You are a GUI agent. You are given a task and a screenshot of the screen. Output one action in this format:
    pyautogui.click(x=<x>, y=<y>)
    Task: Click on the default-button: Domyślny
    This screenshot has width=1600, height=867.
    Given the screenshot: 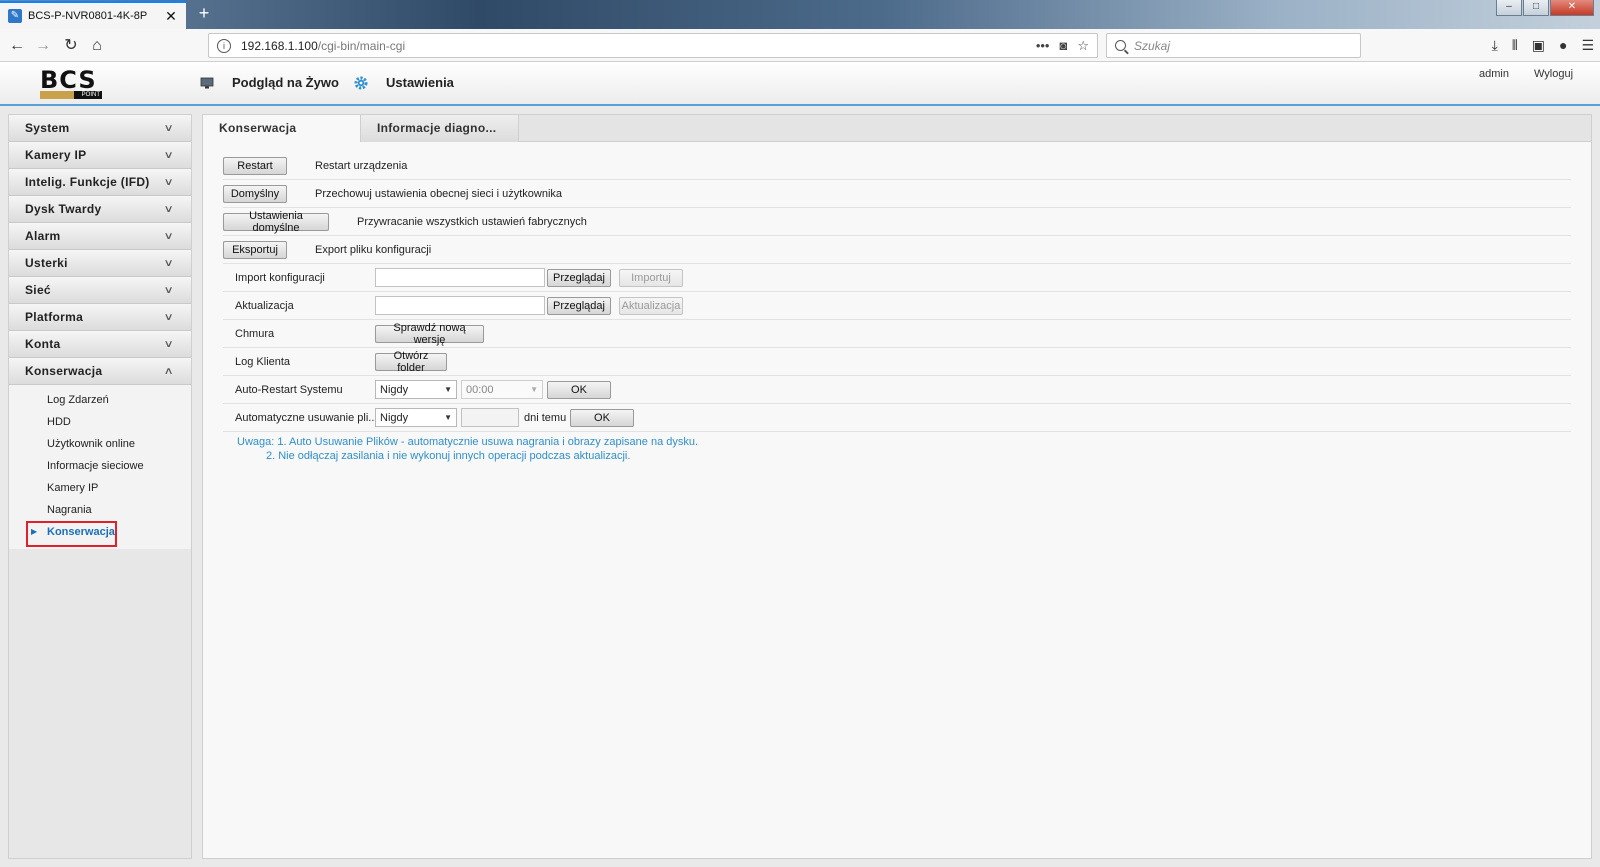 What is the action you would take?
    pyautogui.click(x=255, y=193)
    